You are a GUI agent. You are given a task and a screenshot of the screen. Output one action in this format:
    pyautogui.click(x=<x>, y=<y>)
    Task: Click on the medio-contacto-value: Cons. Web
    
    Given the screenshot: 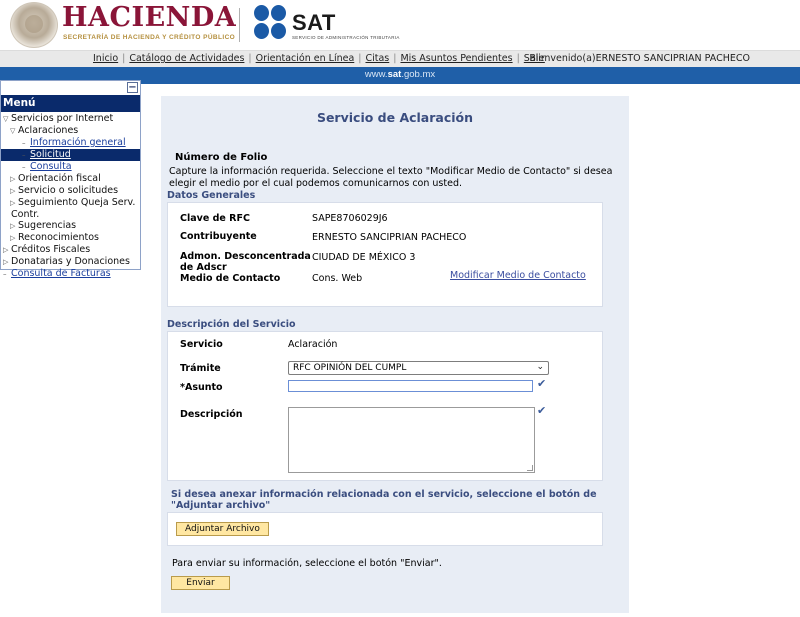 What is the action you would take?
    pyautogui.click(x=337, y=278)
    